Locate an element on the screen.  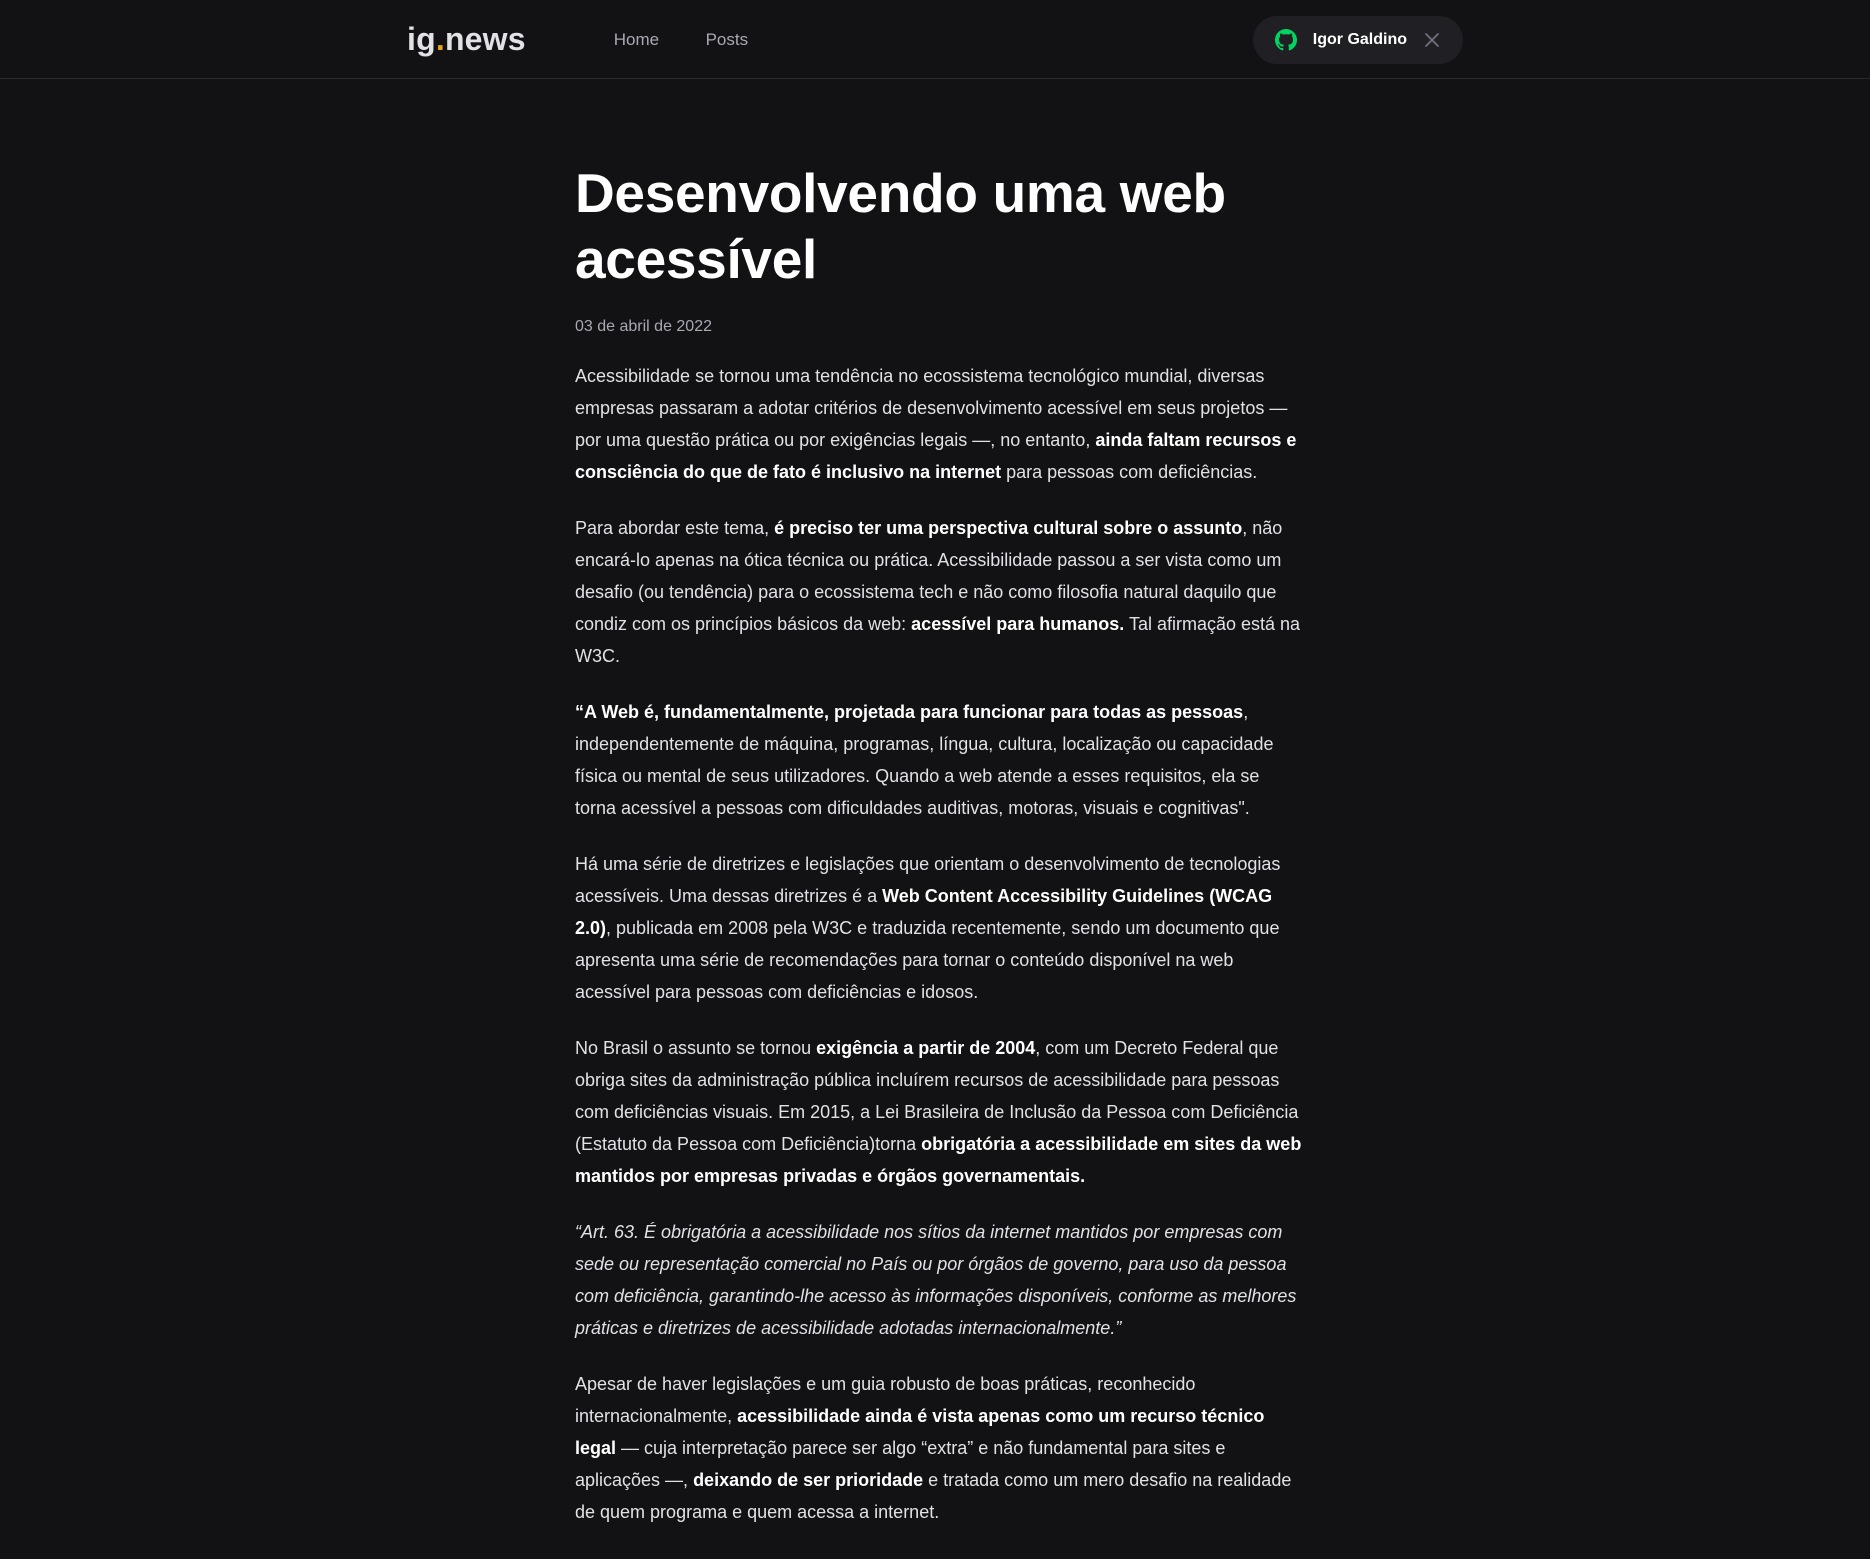
header-container: ig.news Home Posts Igor Galdino is located at coordinates (935, 39).